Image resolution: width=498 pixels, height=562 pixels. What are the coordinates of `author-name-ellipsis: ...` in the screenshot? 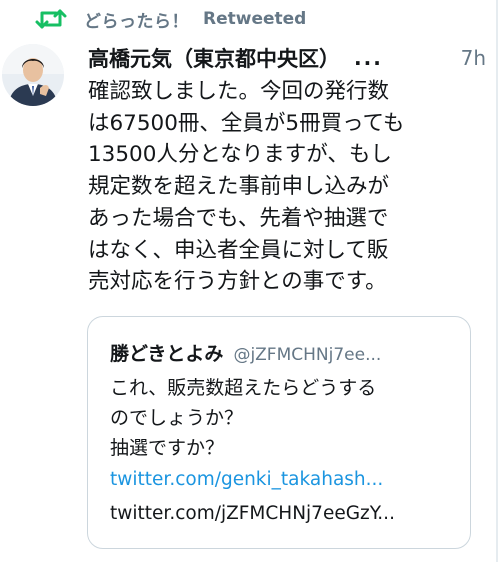 It's located at (368, 58).